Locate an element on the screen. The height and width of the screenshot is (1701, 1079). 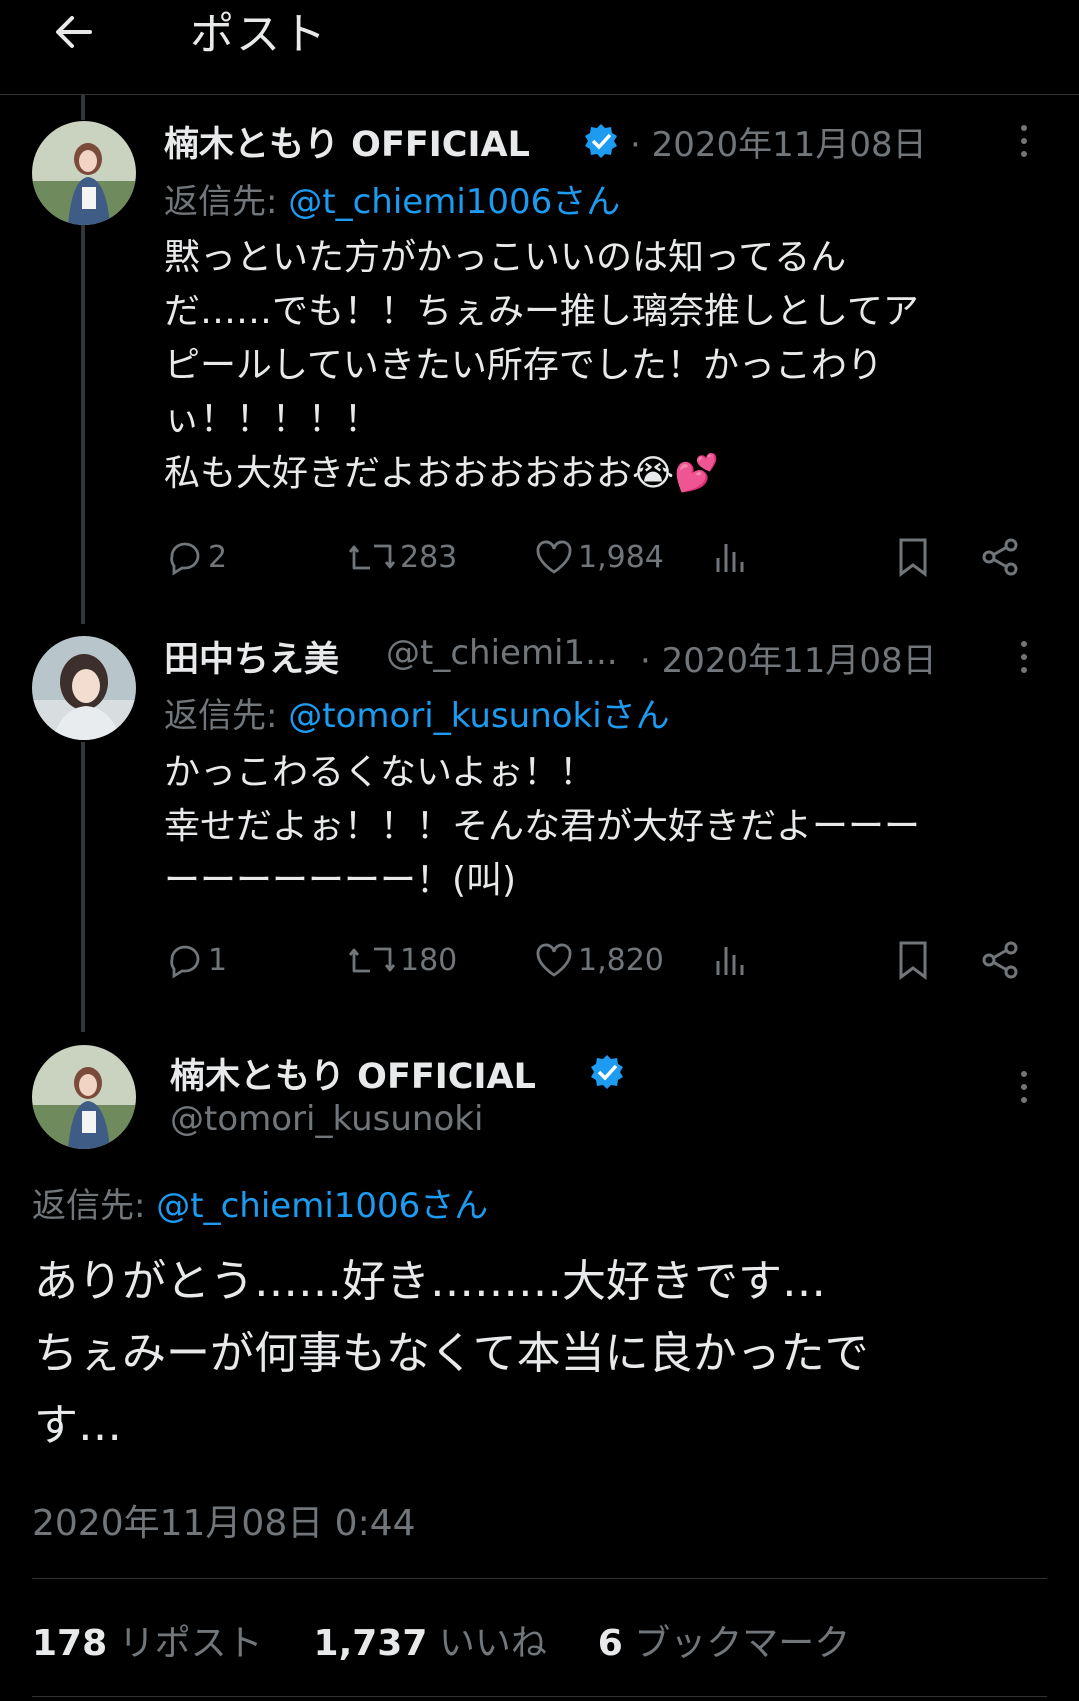
like-button: 1,820 is located at coordinates (599, 960).